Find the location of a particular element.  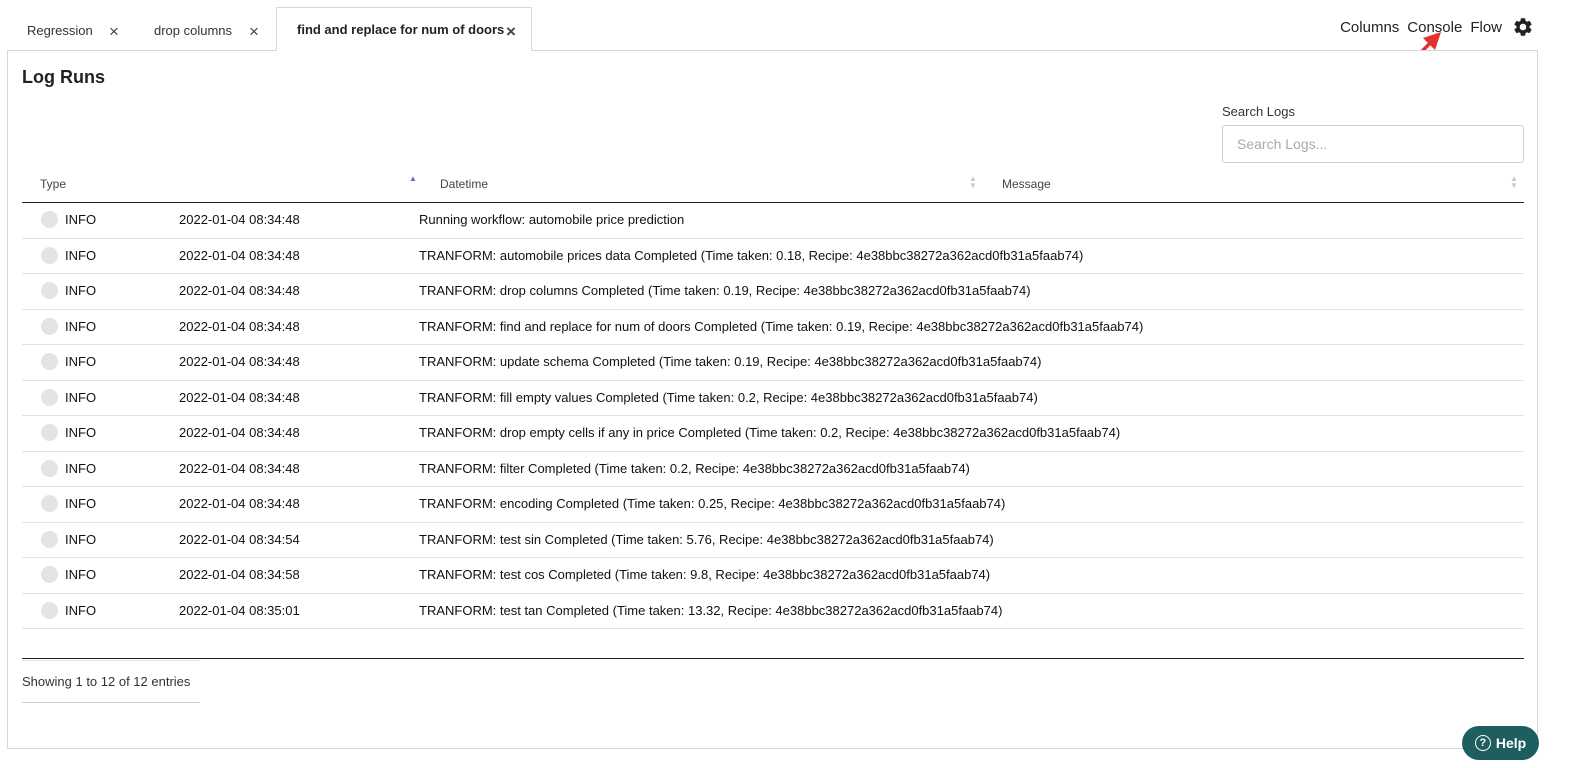

tab-regression: Regression × is located at coordinates (74, 30).